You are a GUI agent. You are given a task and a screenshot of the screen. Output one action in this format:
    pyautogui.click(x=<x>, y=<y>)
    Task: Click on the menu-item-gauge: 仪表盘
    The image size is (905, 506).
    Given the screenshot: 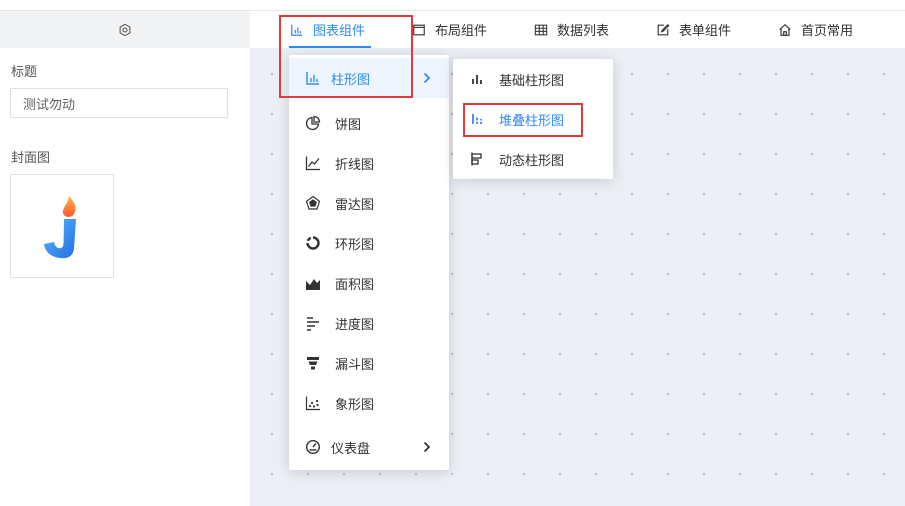 What is the action you would take?
    pyautogui.click(x=369, y=447)
    